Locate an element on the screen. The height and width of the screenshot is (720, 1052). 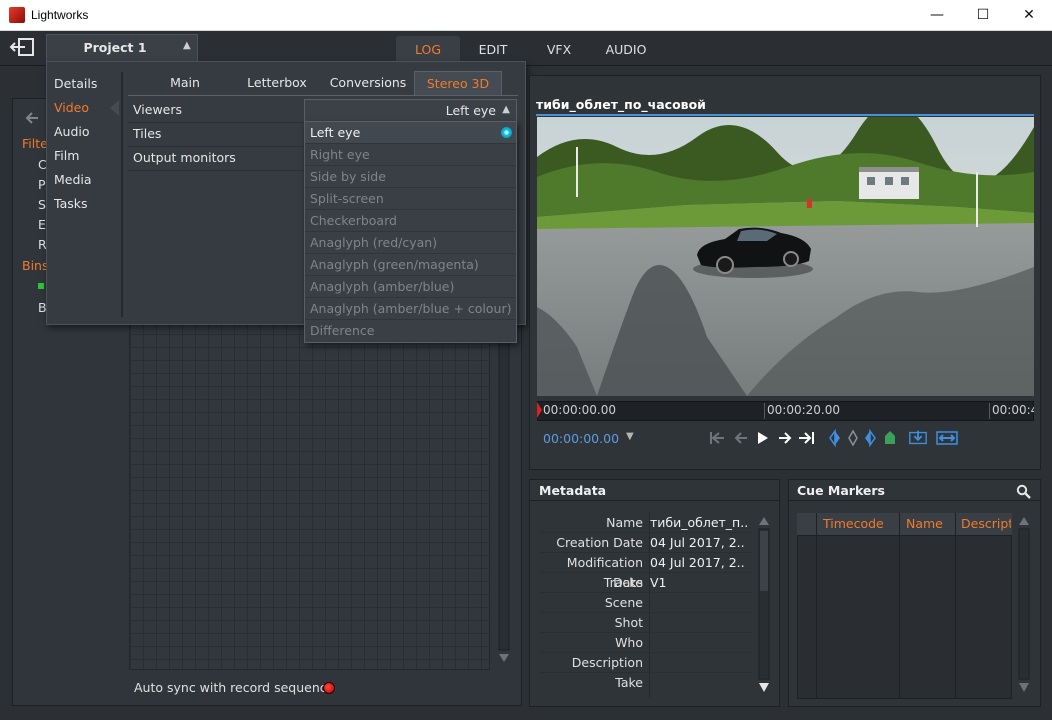
subtab-conversions: Conversions is located at coordinates (368, 83).